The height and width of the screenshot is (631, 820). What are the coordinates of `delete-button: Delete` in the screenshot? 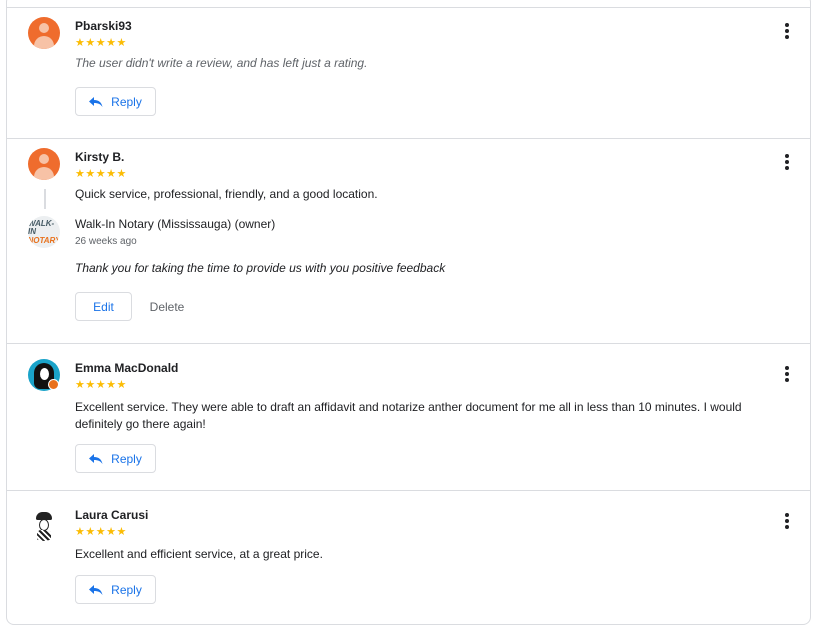 It's located at (167, 306).